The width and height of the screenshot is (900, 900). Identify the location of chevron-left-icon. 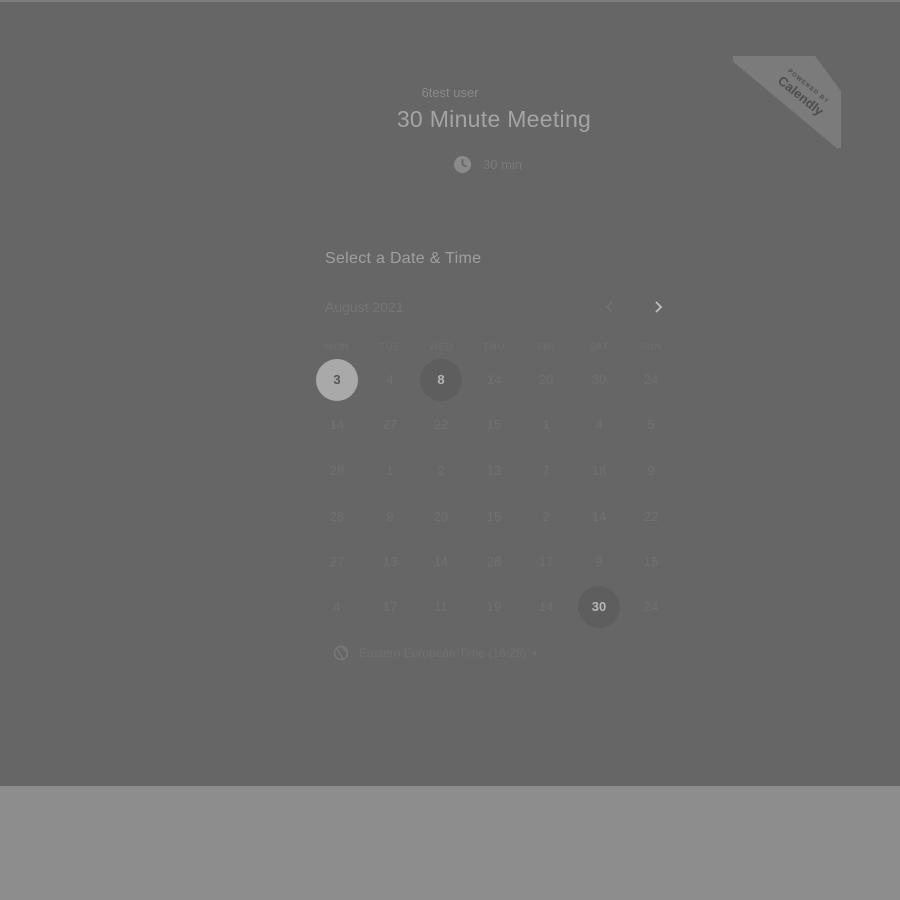
(609, 307).